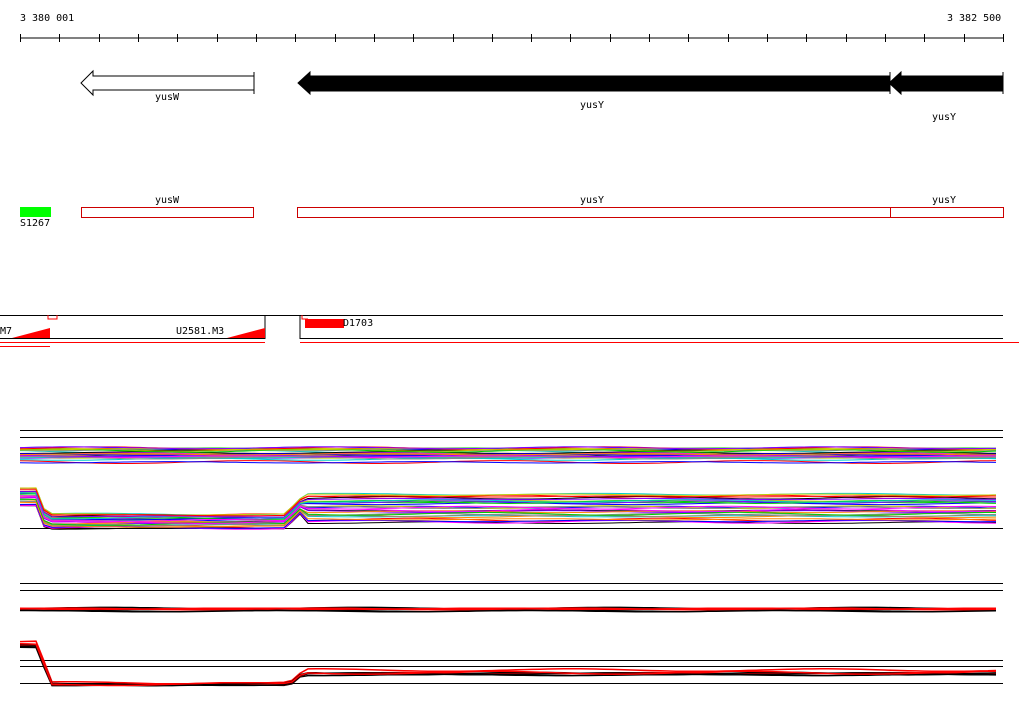 Image resolution: width=1024 pixels, height=714 pixels. What do you see at coordinates (35, 212) in the screenshot?
I see `marker-s1267` at bounding box center [35, 212].